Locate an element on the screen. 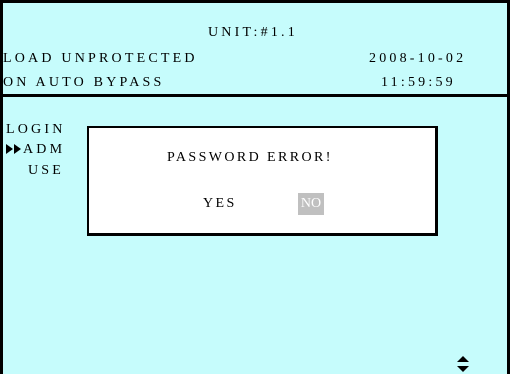 The image size is (510, 374). menu-item-use: USE is located at coordinates (46, 171).